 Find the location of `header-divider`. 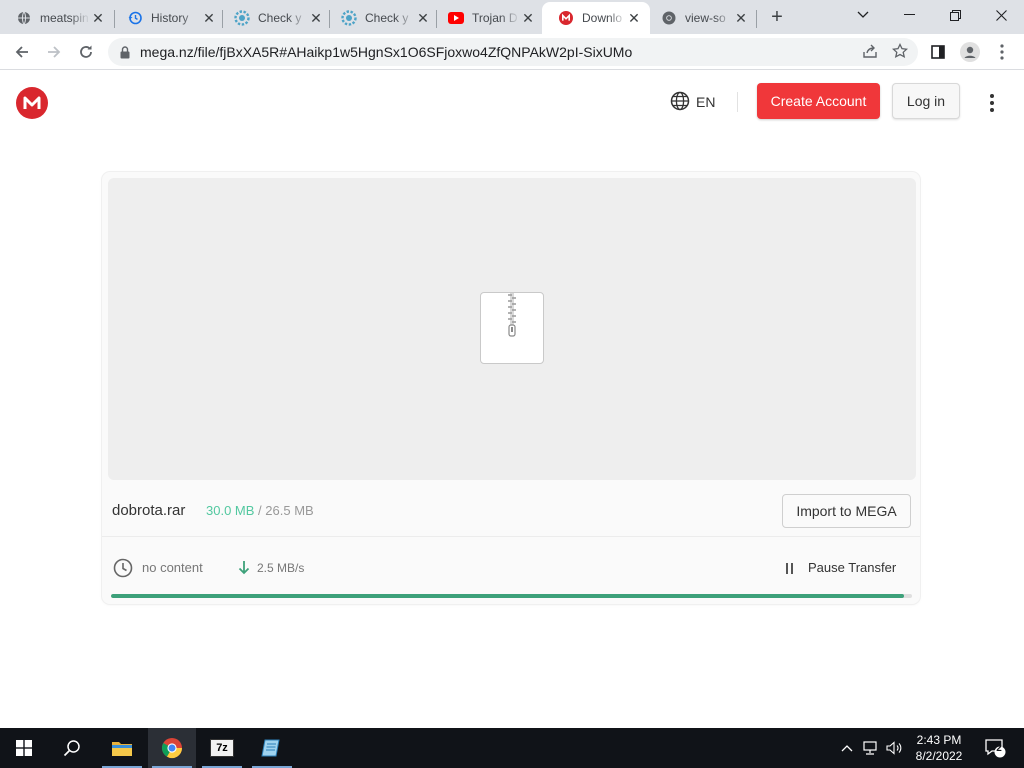

header-divider is located at coordinates (737, 102).